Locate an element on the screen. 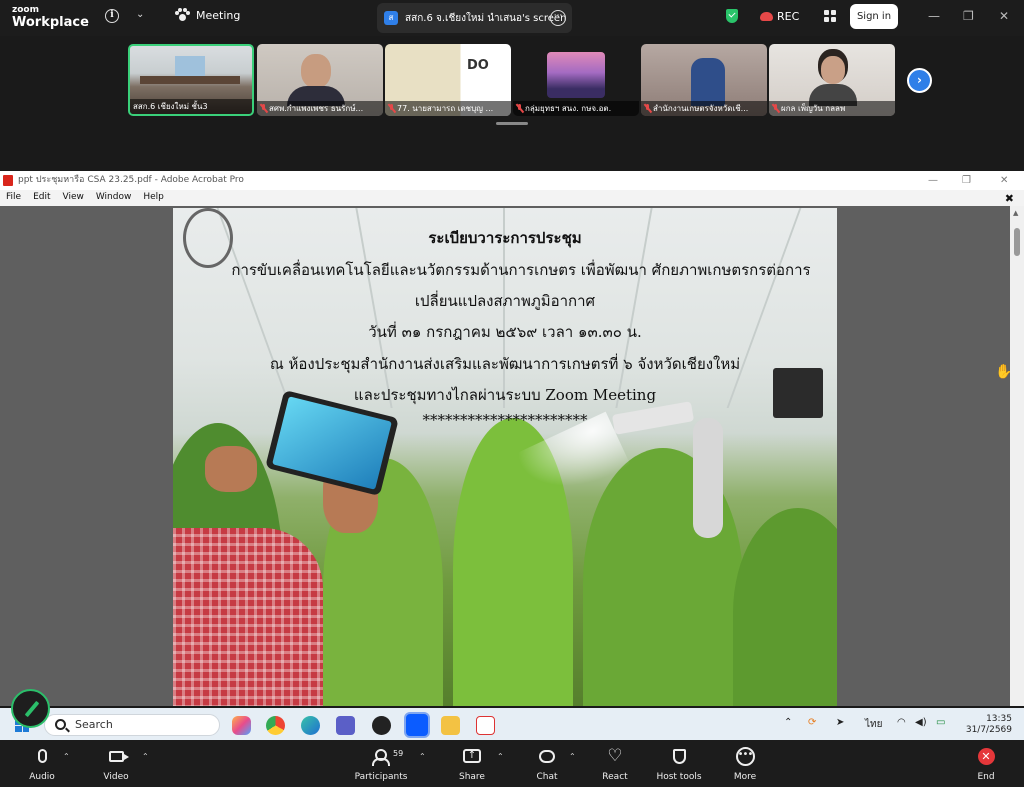 Image resolution: width=1024 pixels, height=787 pixels. menu-window: Window is located at coordinates (114, 198).